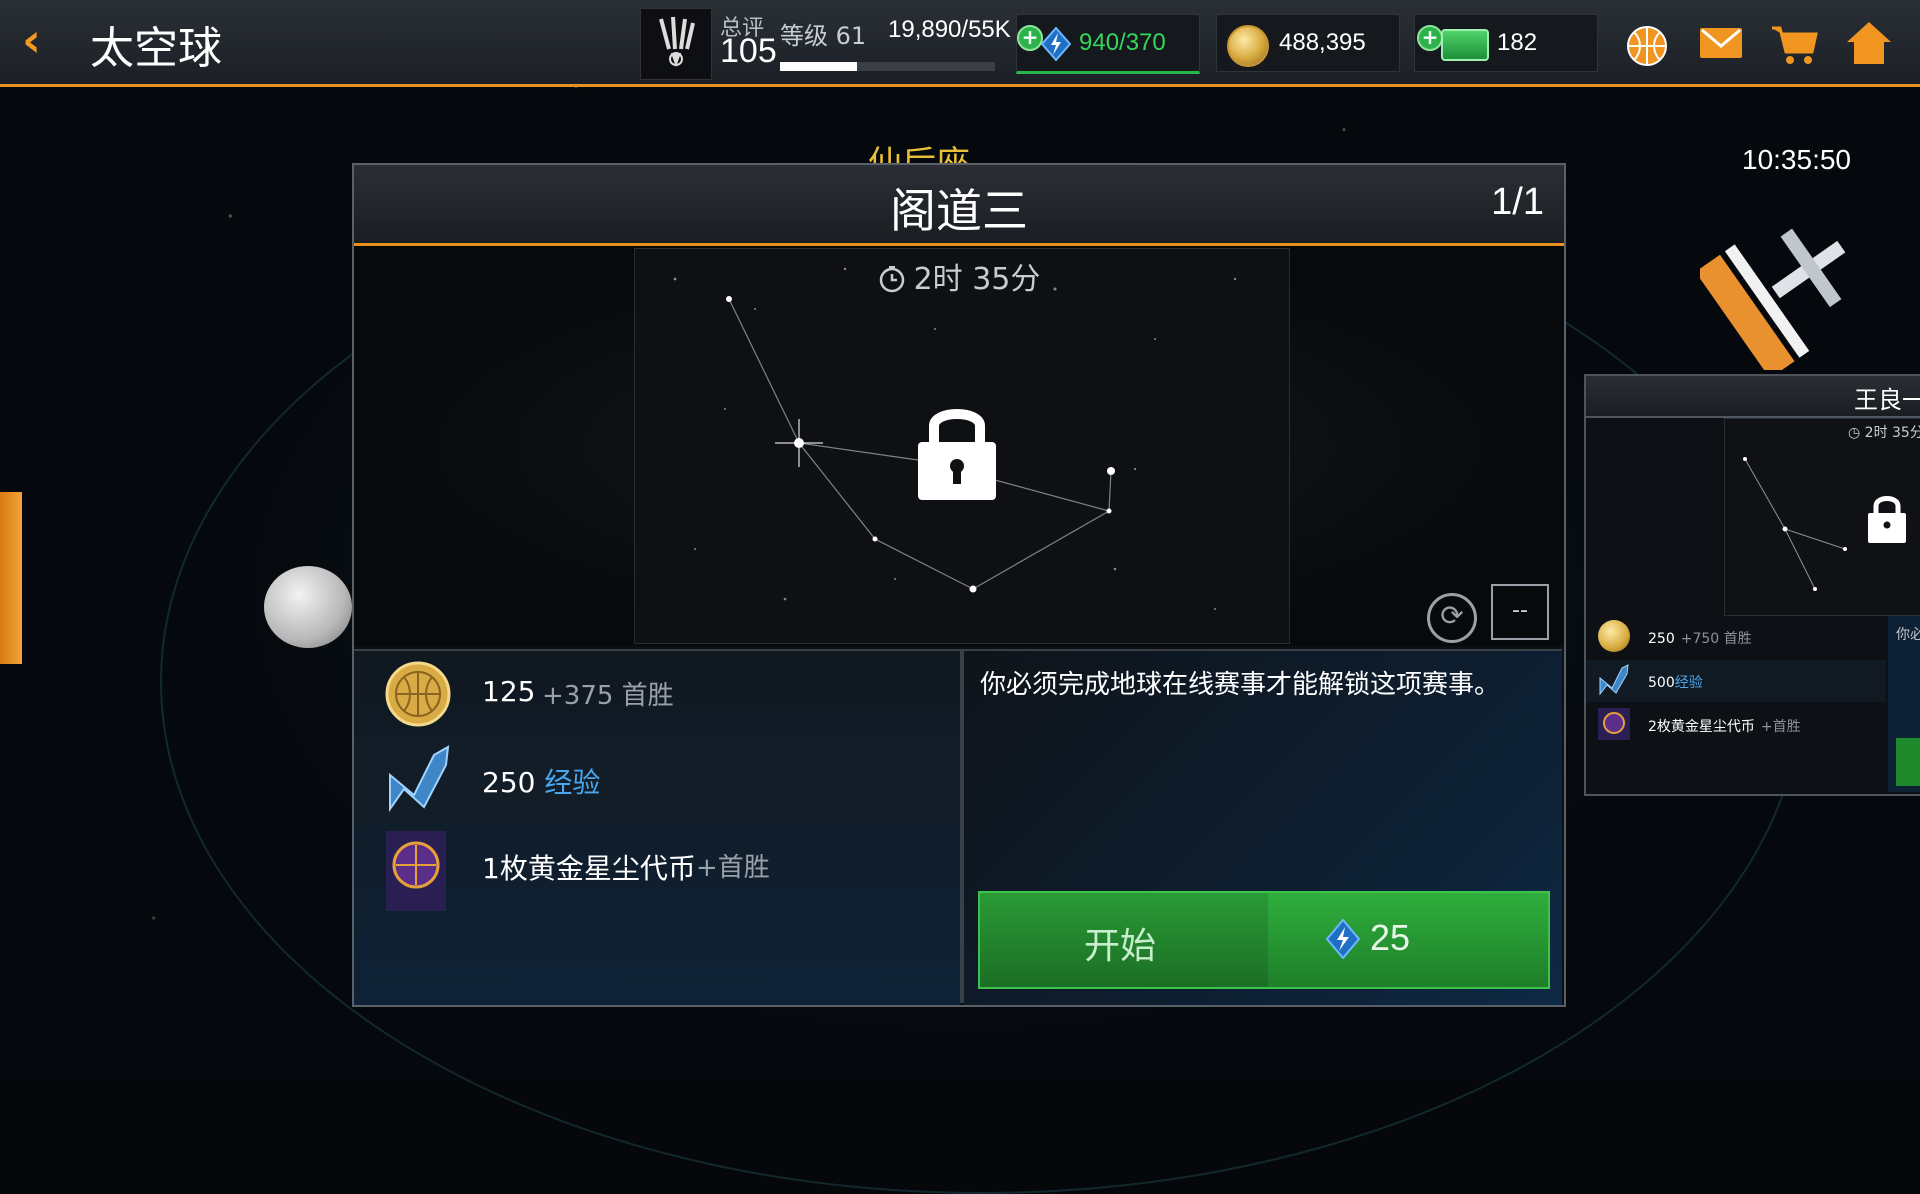 The height and width of the screenshot is (1194, 1920). What do you see at coordinates (608, 696) in the screenshot?
I see `reward-bonus: +375 首胜` at bounding box center [608, 696].